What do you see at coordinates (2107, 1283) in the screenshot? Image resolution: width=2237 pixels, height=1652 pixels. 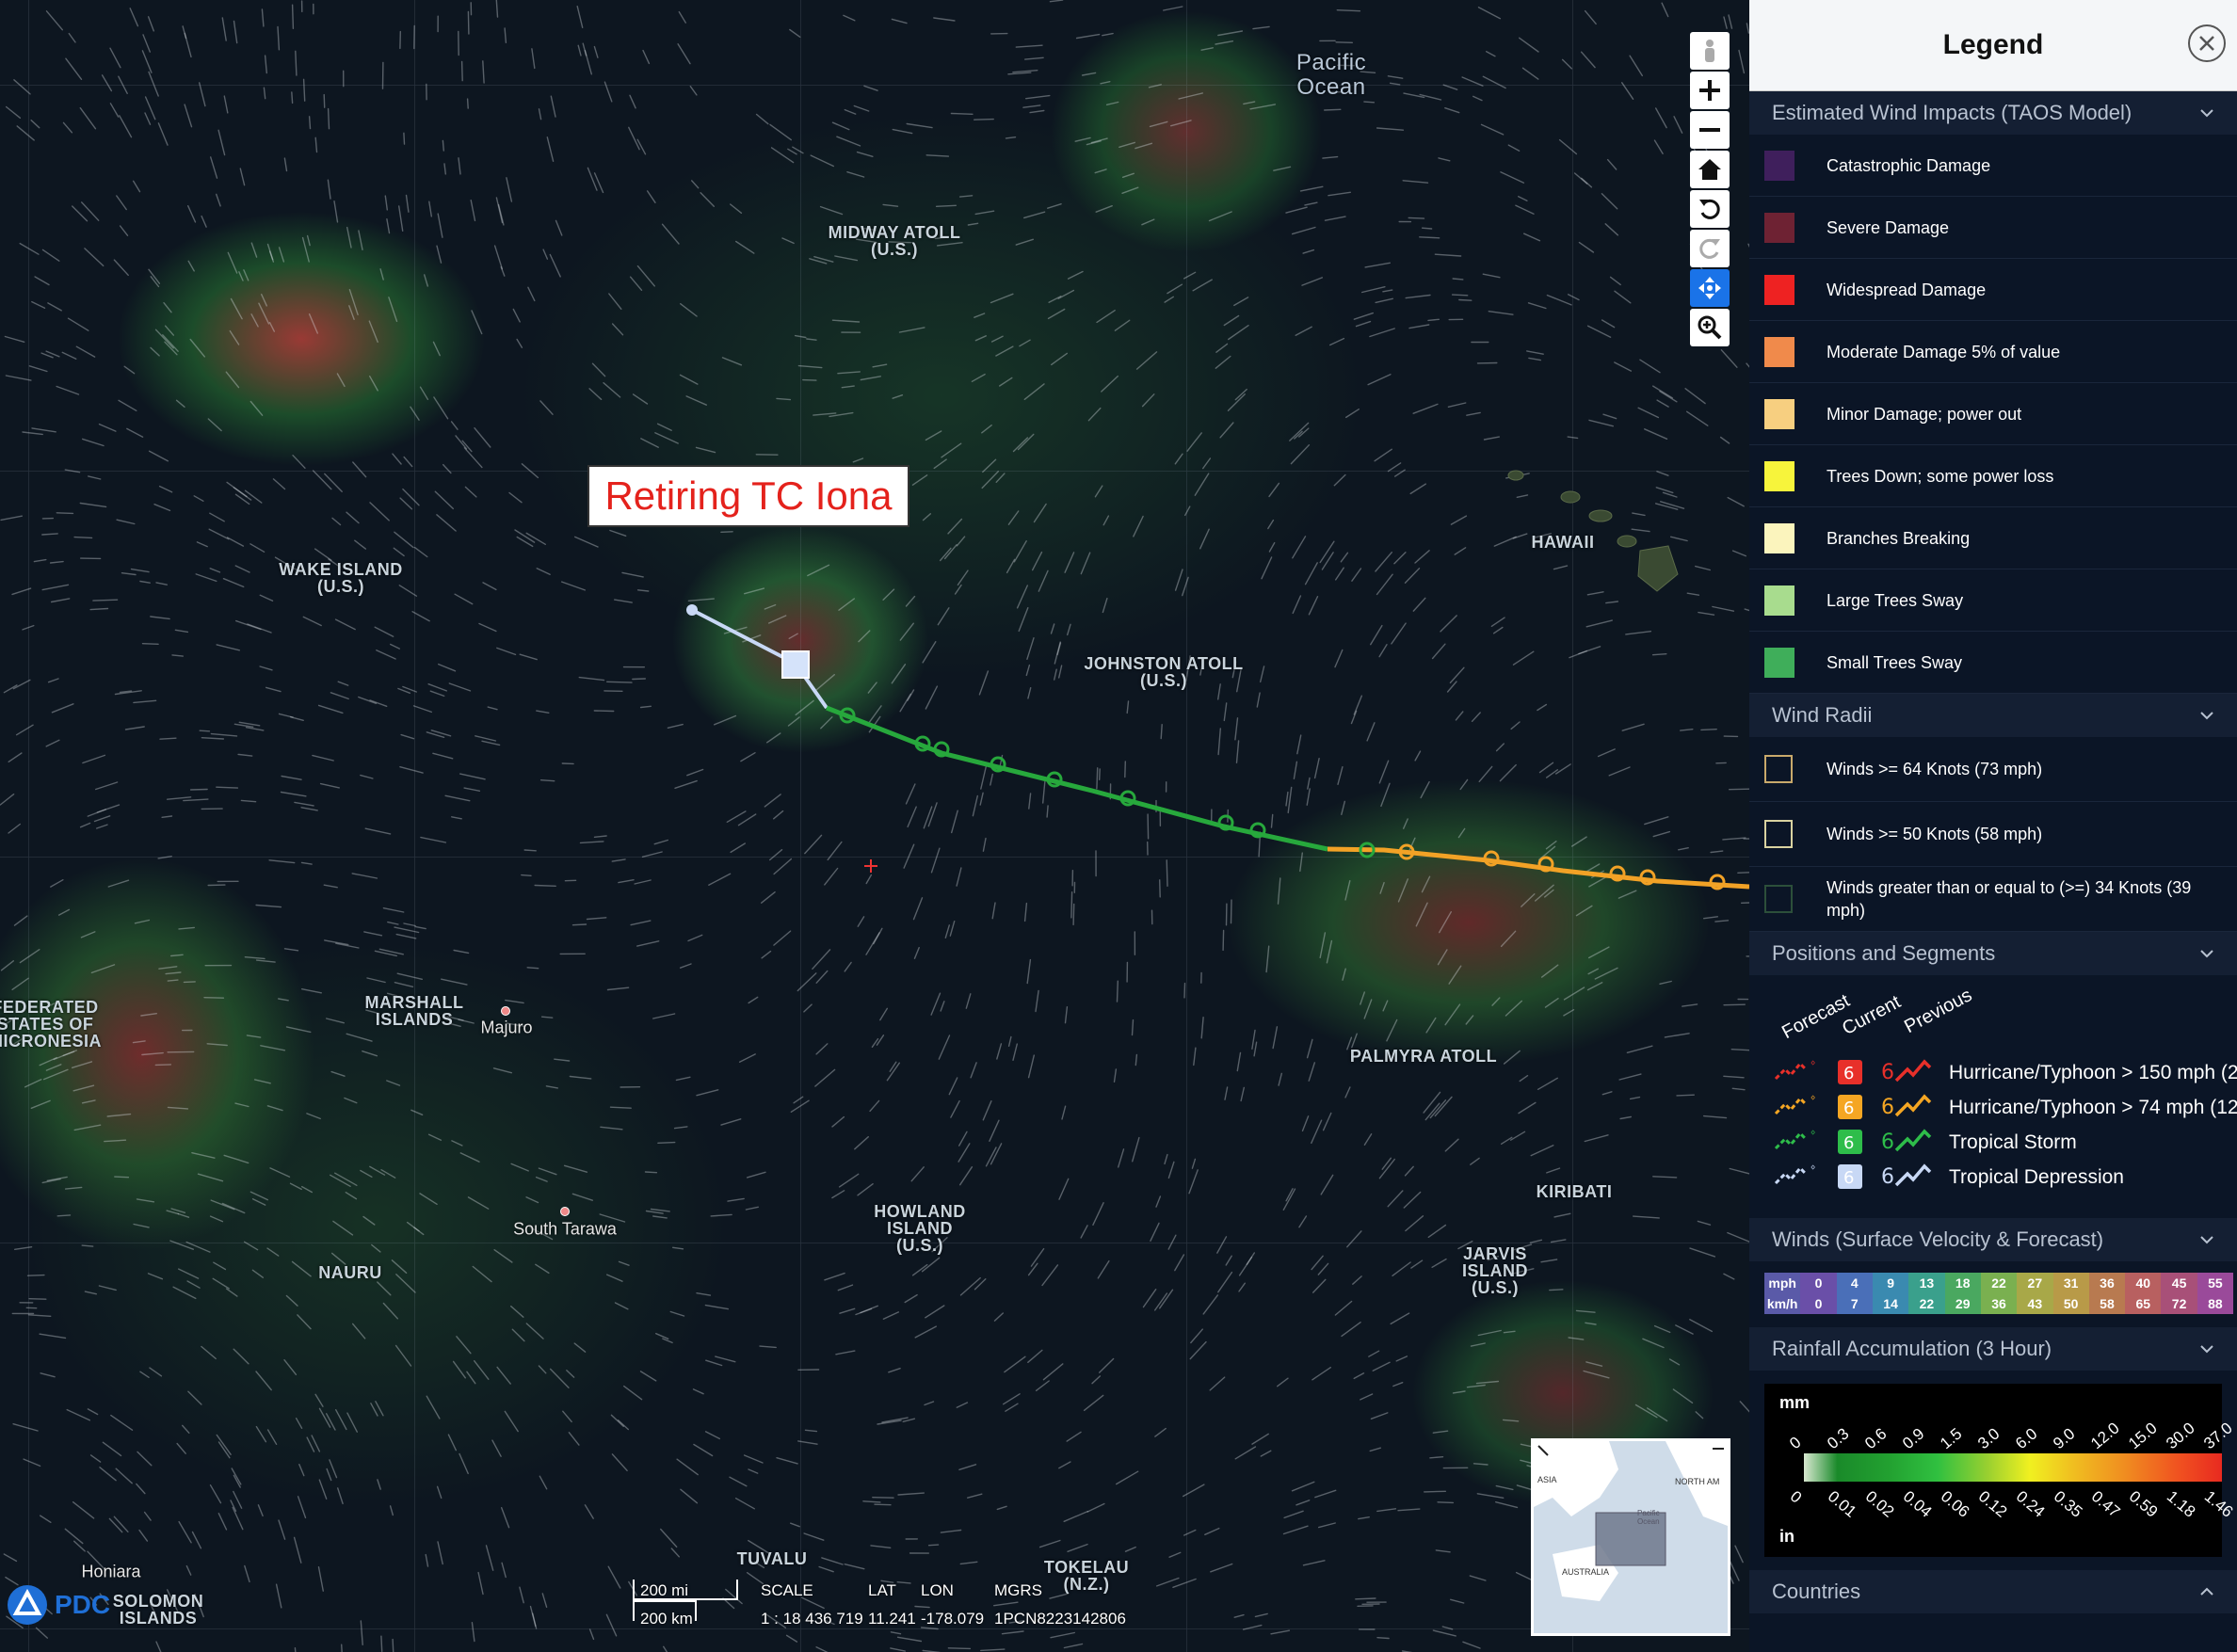 I see `wind-mph-cell: 36` at bounding box center [2107, 1283].